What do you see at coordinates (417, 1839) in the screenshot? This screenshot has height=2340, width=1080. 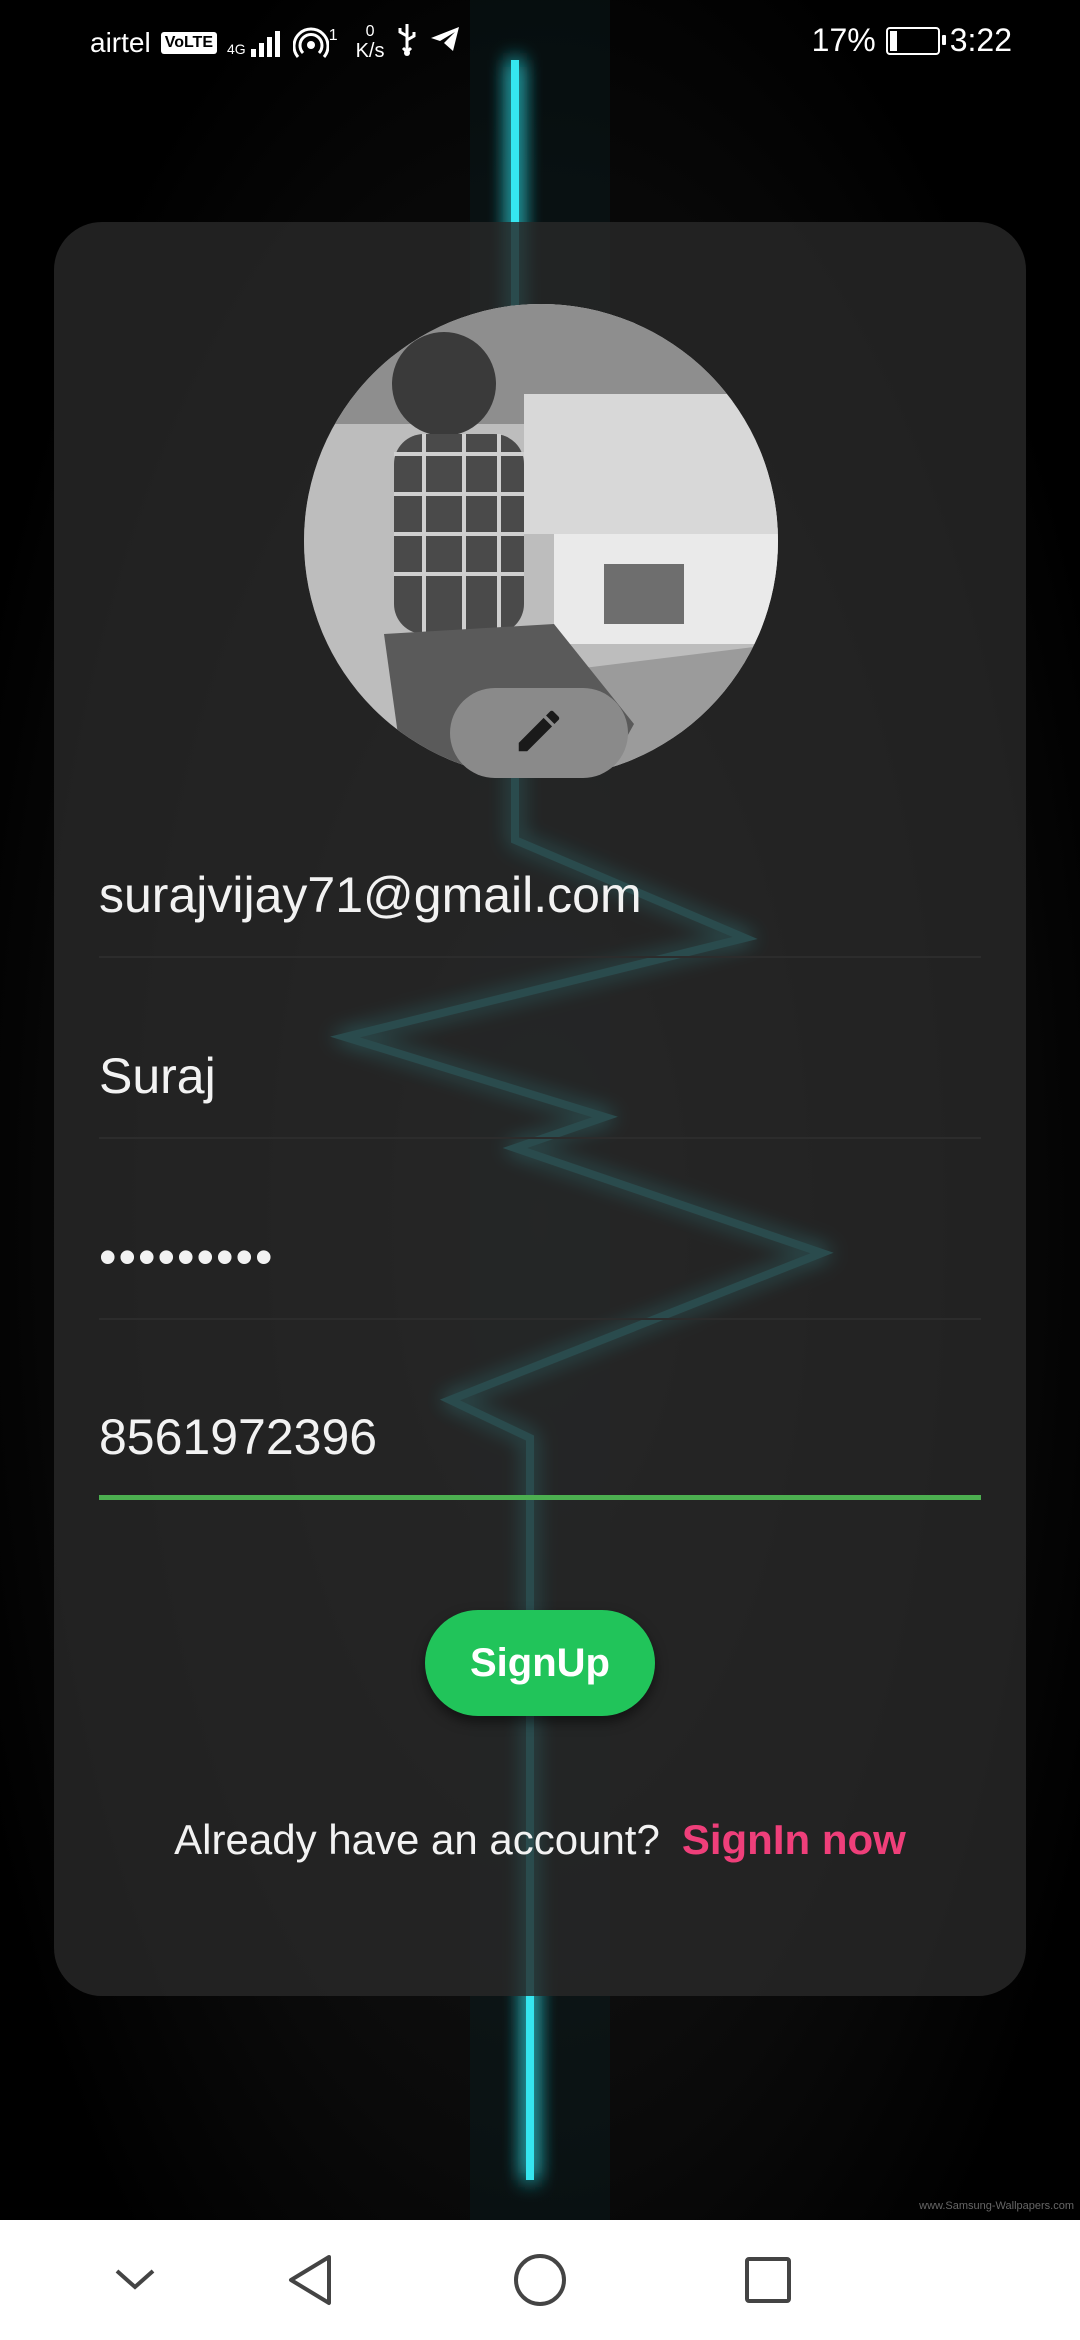 I see `signin-prompt: Already have an account?` at bounding box center [417, 1839].